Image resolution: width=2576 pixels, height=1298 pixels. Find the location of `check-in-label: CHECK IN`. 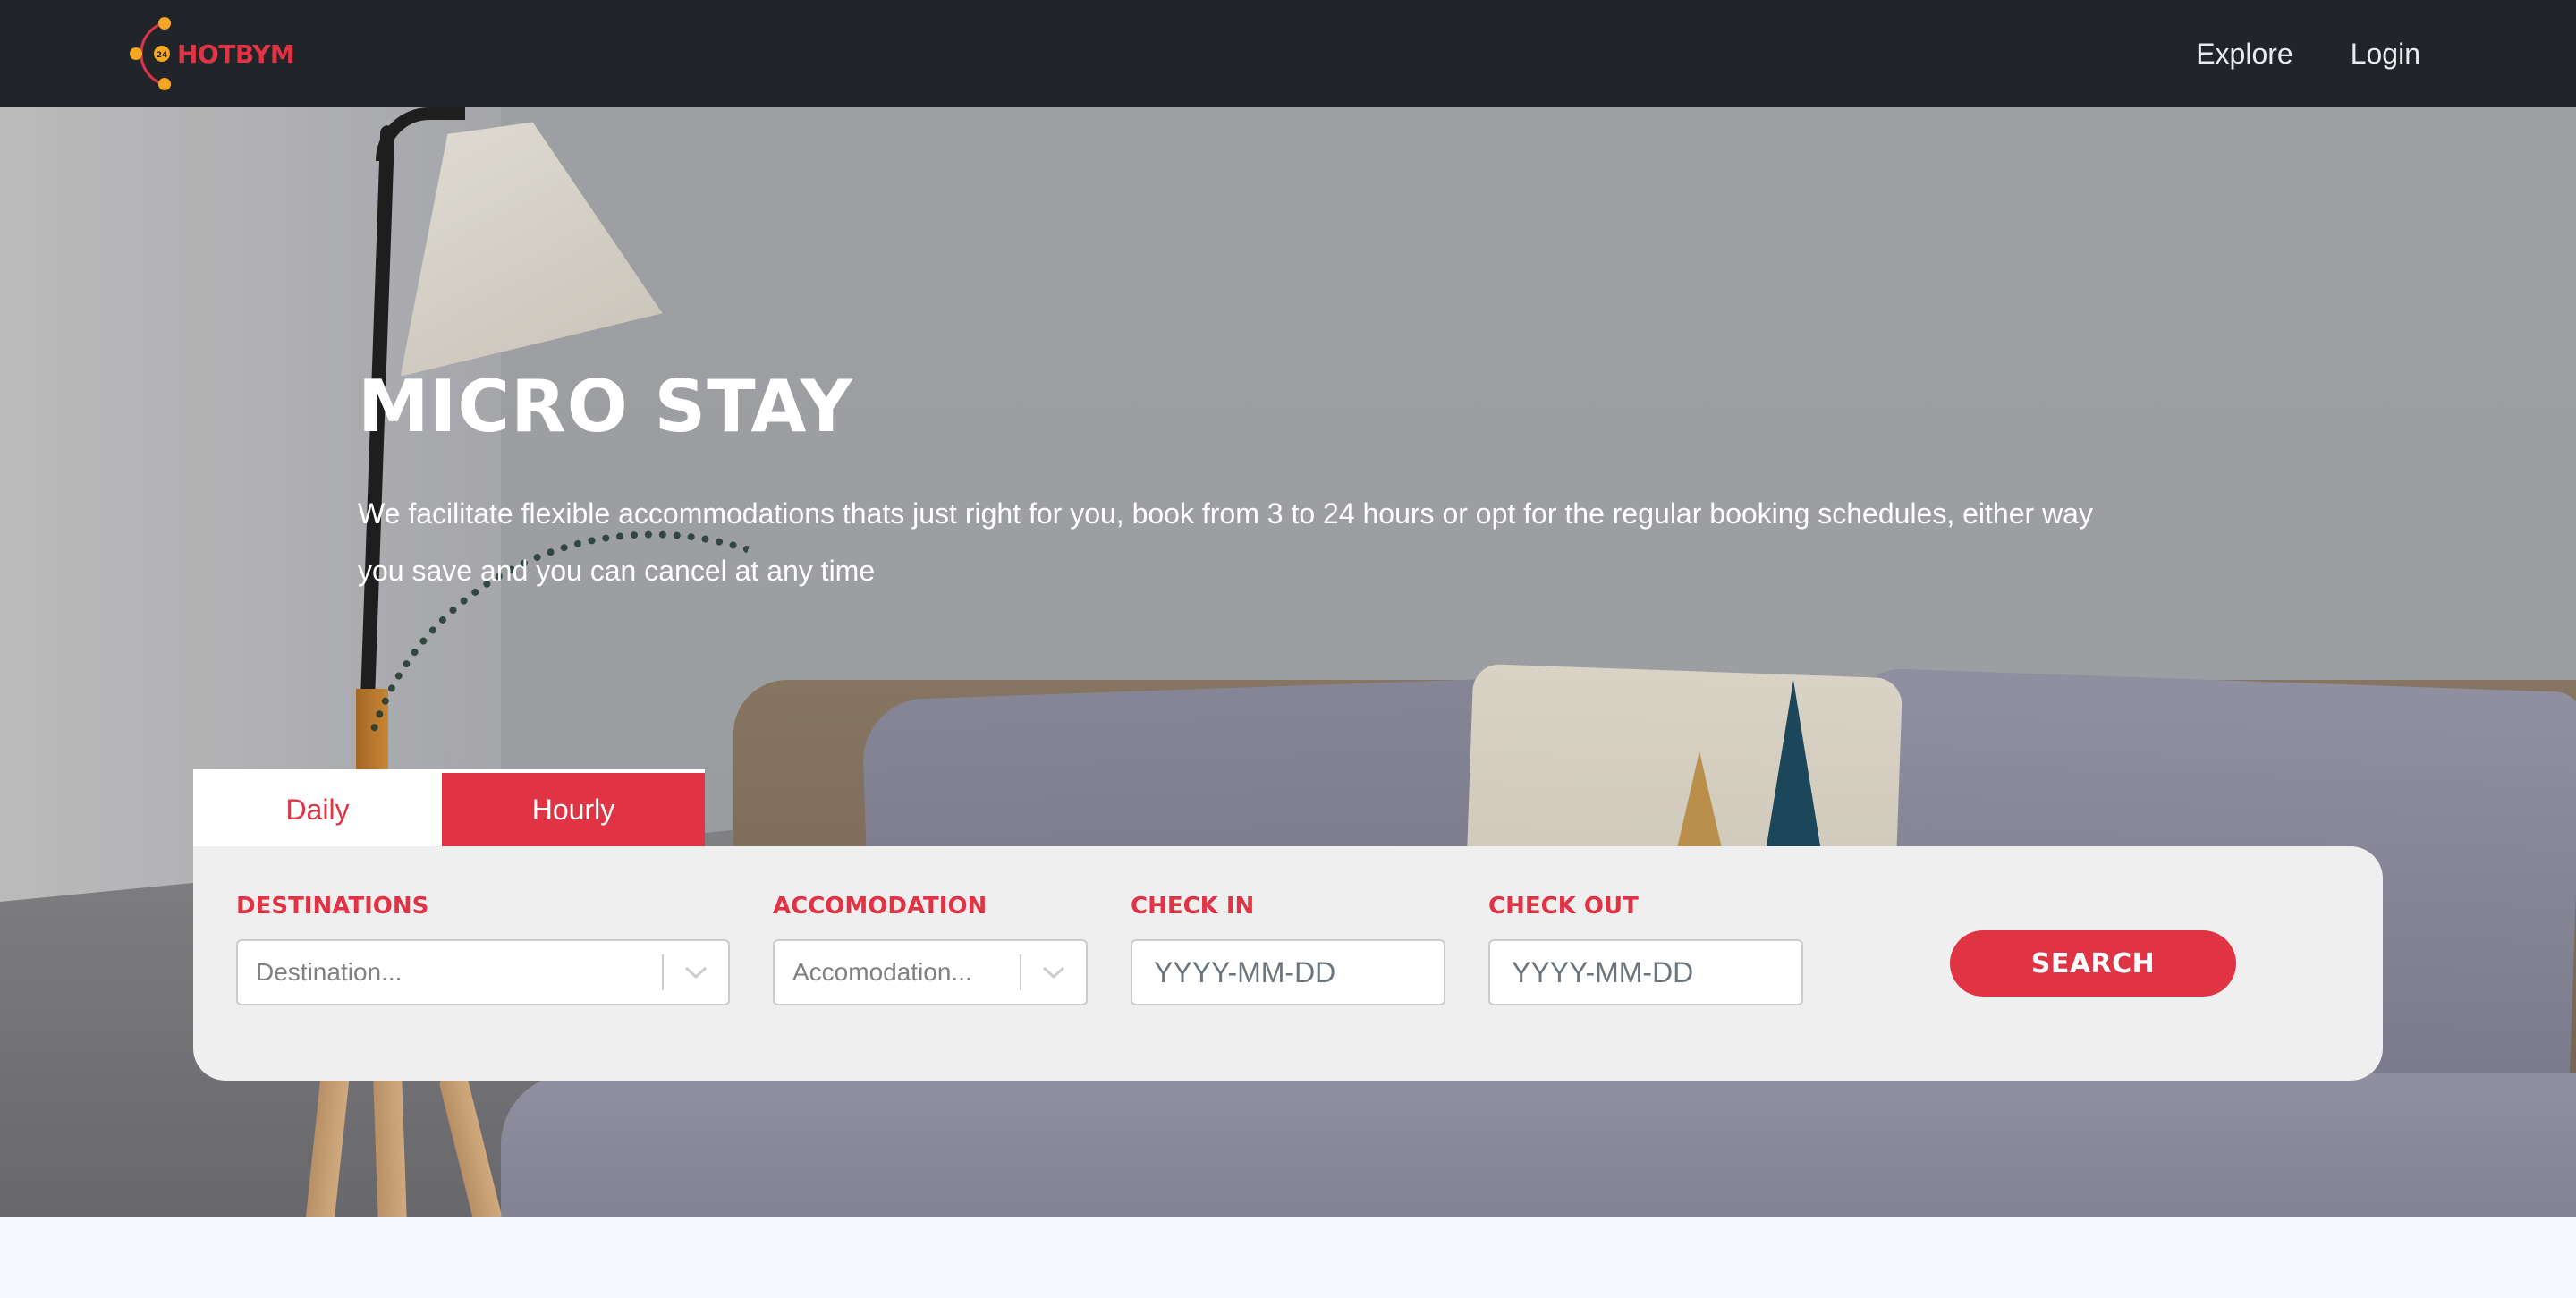

check-in-label: CHECK IN is located at coordinates (1193, 906).